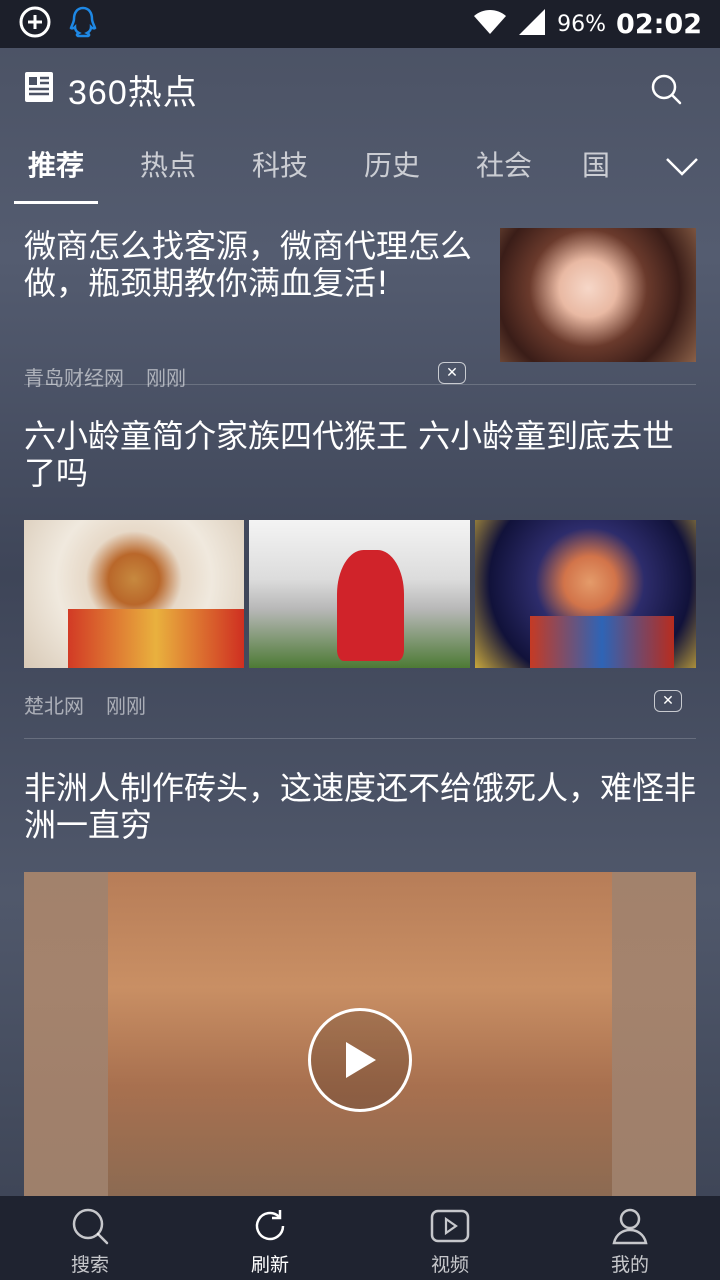  Describe the element at coordinates (582, 24) in the screenshot. I see `battery-percent: 96%` at that location.